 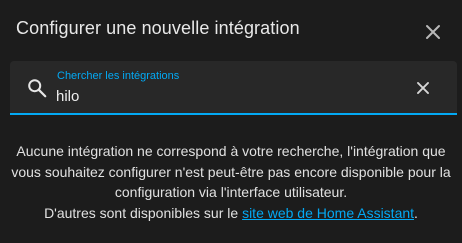 What do you see at coordinates (158, 28) in the screenshot?
I see `dialog-title: Configurer une nouvelle intégration` at bounding box center [158, 28].